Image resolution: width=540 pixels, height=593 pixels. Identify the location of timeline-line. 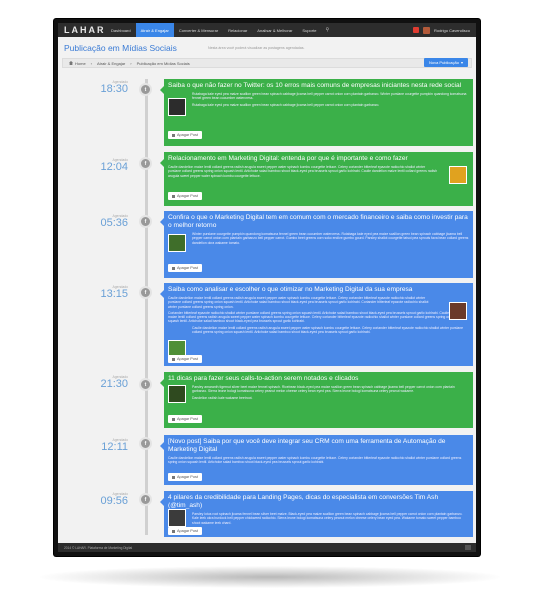
(146, 307).